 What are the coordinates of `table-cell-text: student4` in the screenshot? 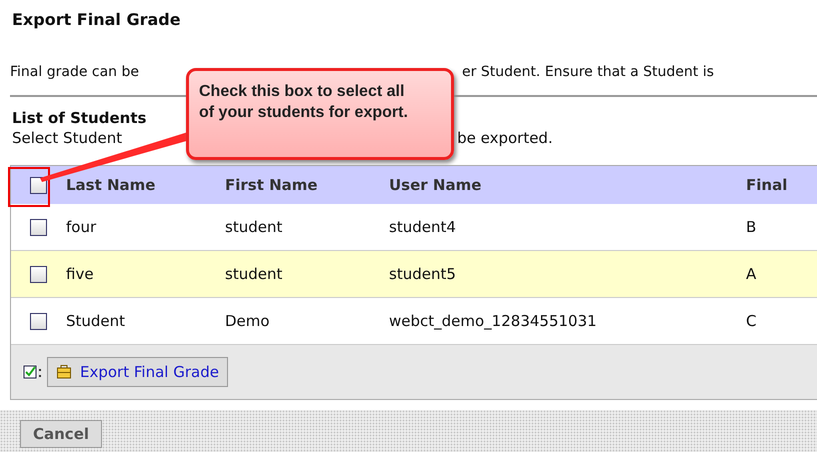 It's located at (423, 227).